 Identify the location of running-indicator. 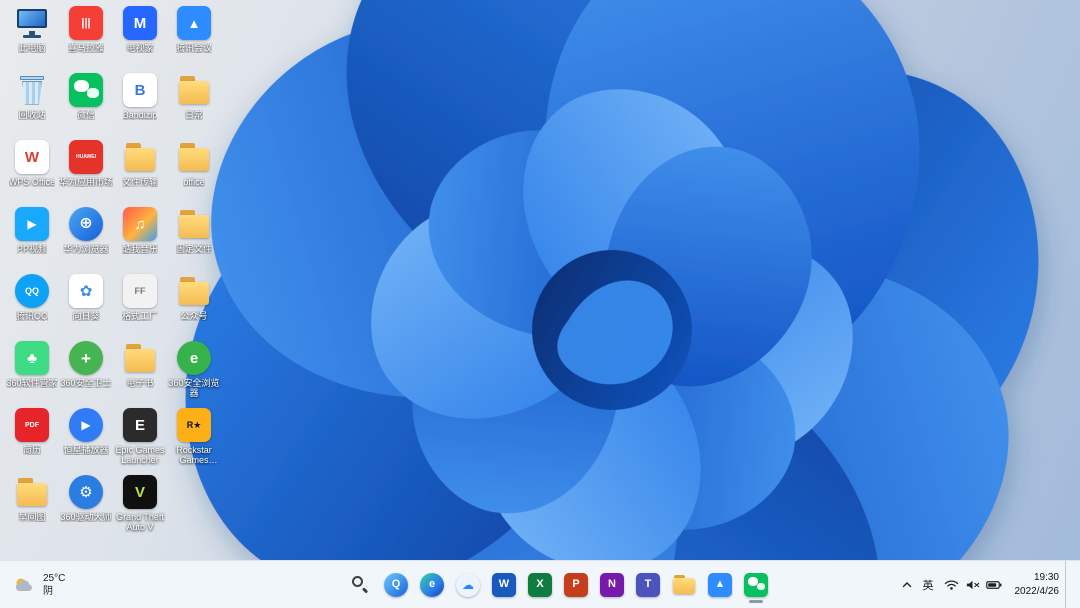
(756, 601).